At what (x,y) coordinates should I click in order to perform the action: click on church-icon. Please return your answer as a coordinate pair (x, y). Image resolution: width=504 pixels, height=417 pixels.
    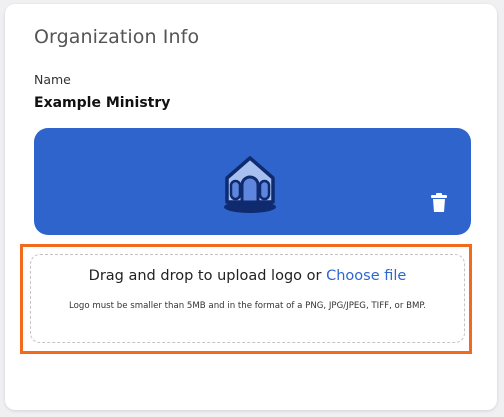
    Looking at the image, I should click on (250, 184).